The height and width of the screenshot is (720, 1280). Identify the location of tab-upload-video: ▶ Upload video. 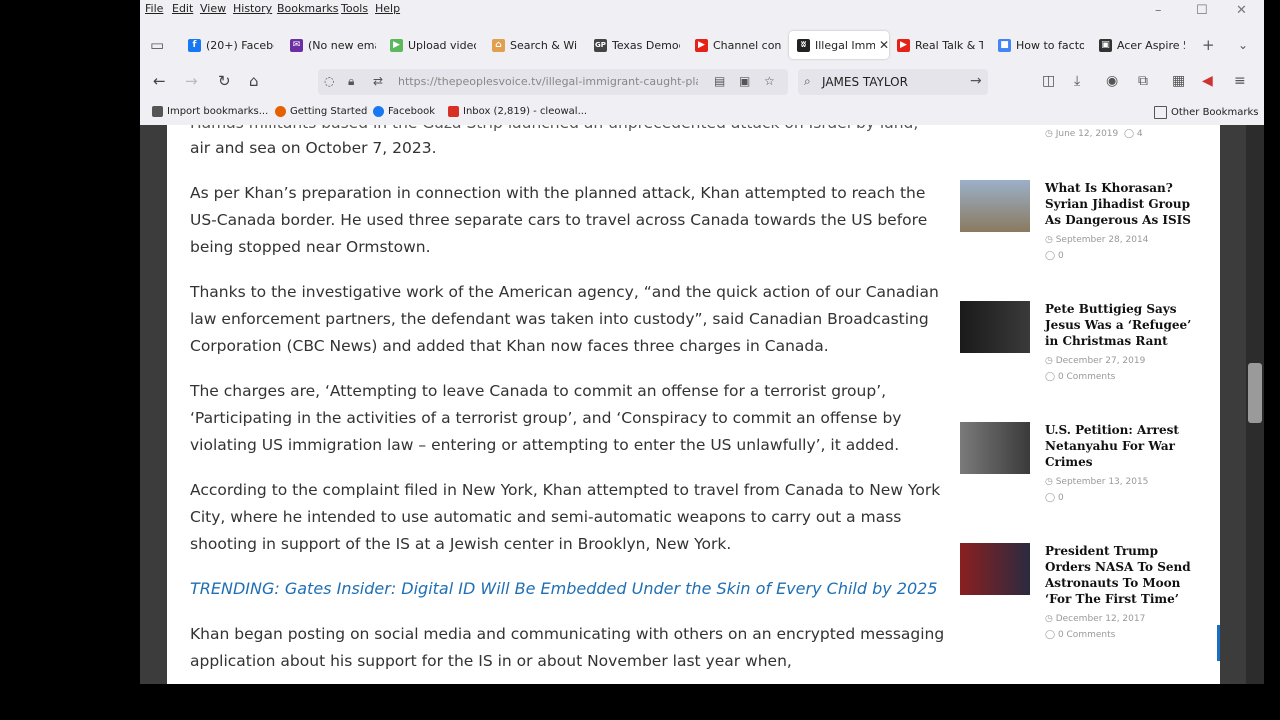
(433, 45).